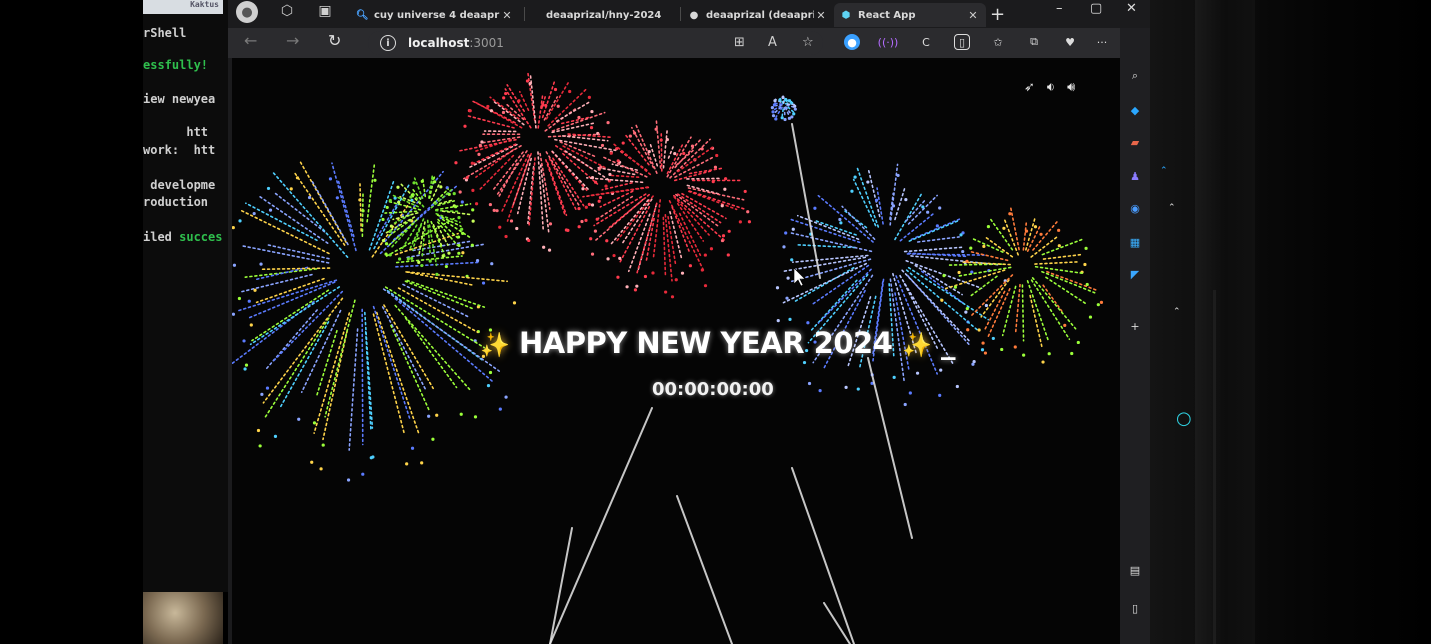 The width and height of the screenshot is (1431, 644). What do you see at coordinates (910, 15) in the screenshot?
I see `tab-react-app: ⬢ React App ✕` at bounding box center [910, 15].